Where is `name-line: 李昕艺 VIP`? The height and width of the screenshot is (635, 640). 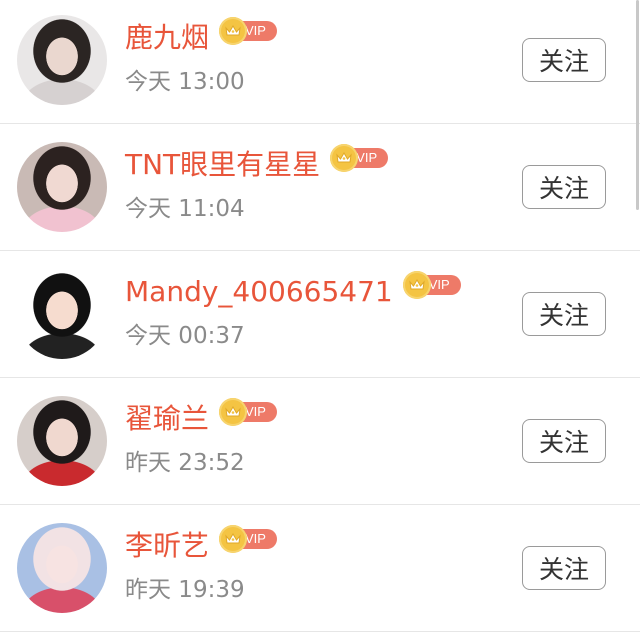 name-line: 李昕艺 VIP is located at coordinates (202, 545).